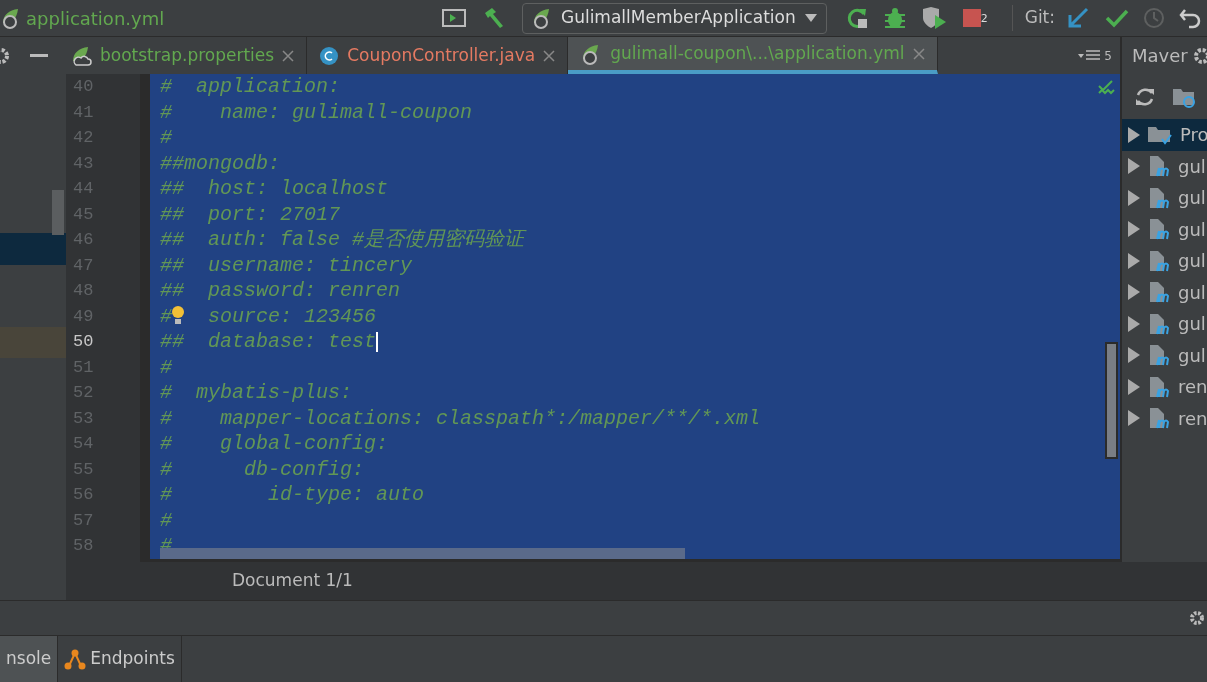 The image size is (1207, 682). I want to click on code-text: # id-type: auto, so click(292, 494).